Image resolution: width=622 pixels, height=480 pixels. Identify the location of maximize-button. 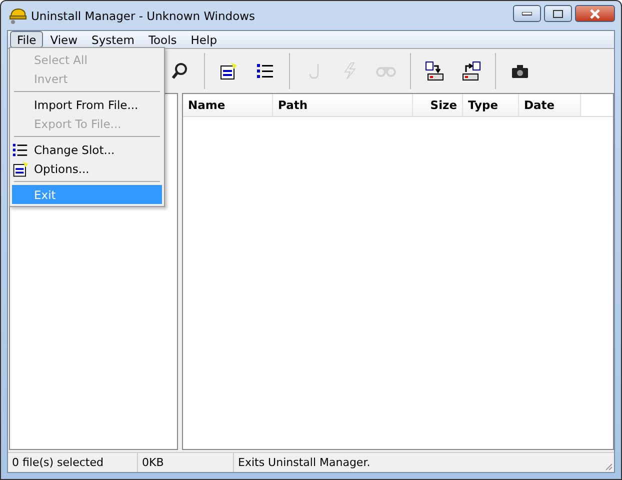
(558, 13).